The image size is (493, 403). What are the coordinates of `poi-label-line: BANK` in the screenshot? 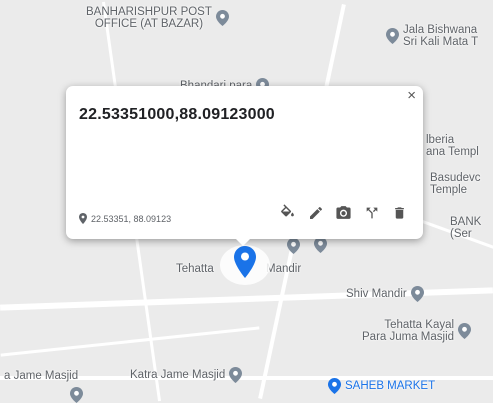 It's located at (466, 222).